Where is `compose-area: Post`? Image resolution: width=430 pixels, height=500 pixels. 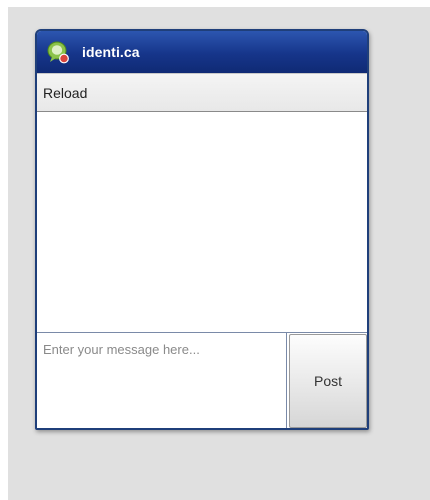 compose-area: Post is located at coordinates (202, 380).